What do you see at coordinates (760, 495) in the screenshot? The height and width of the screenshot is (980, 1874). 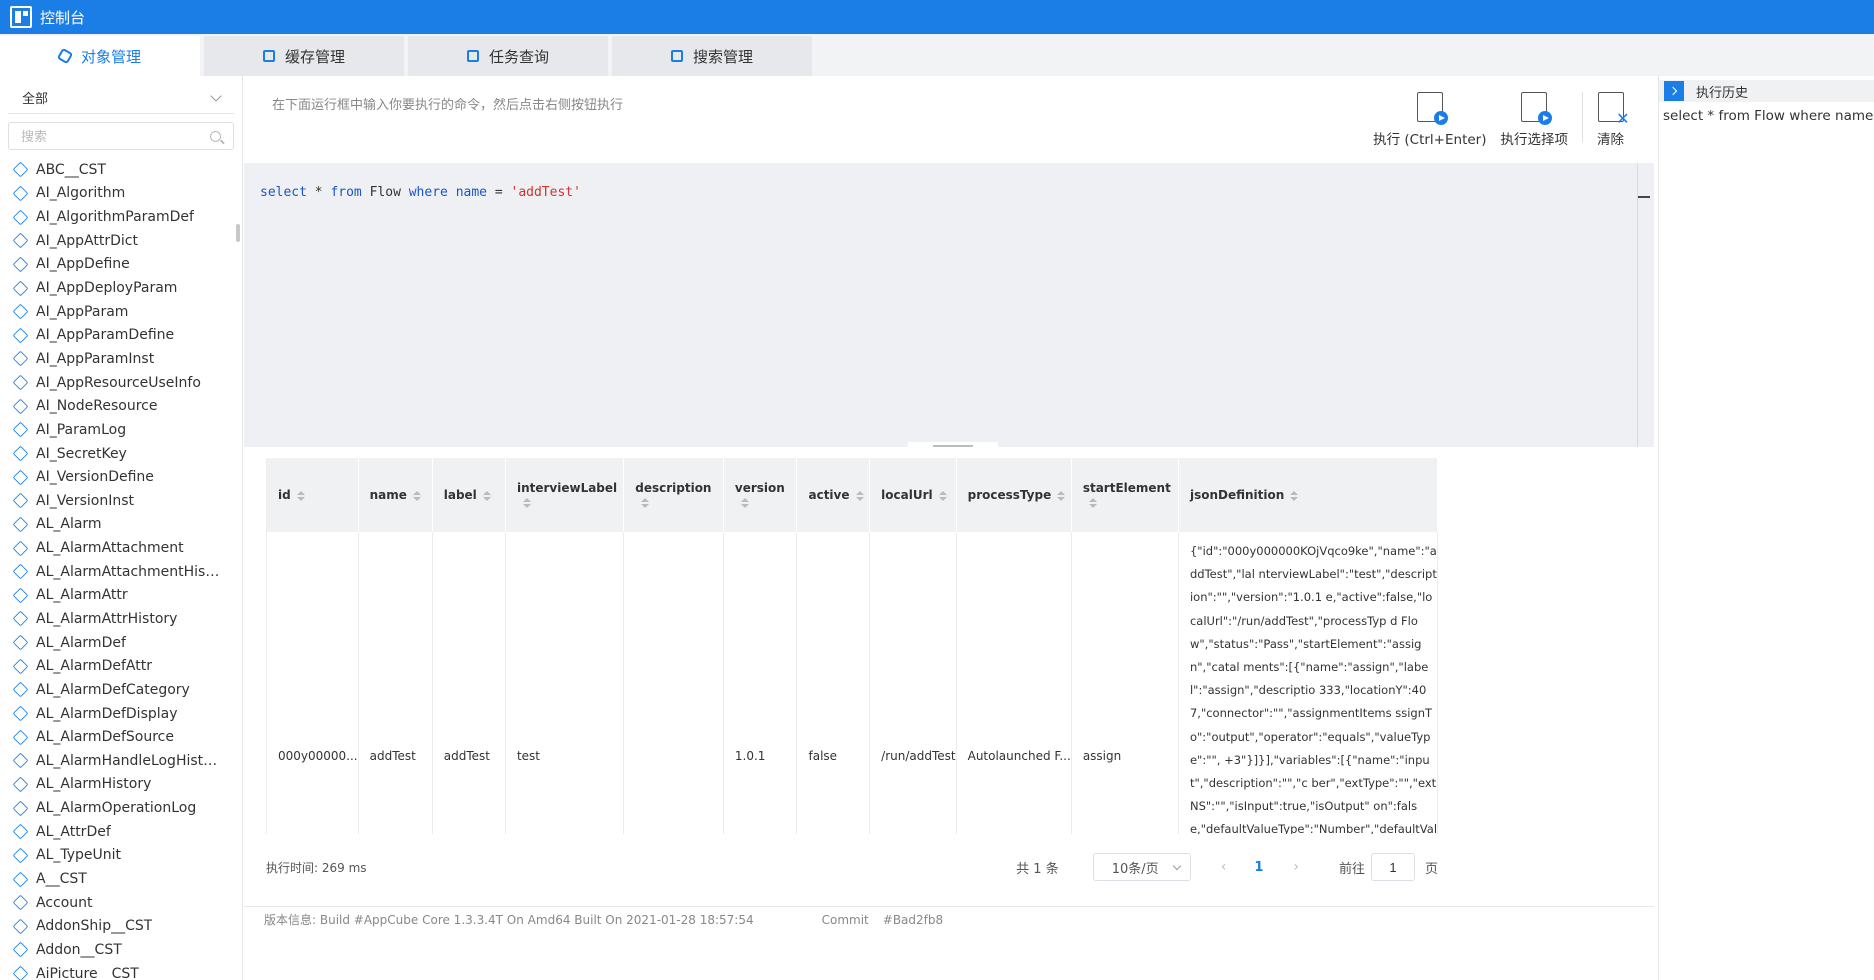 I see `column-header: version` at bounding box center [760, 495].